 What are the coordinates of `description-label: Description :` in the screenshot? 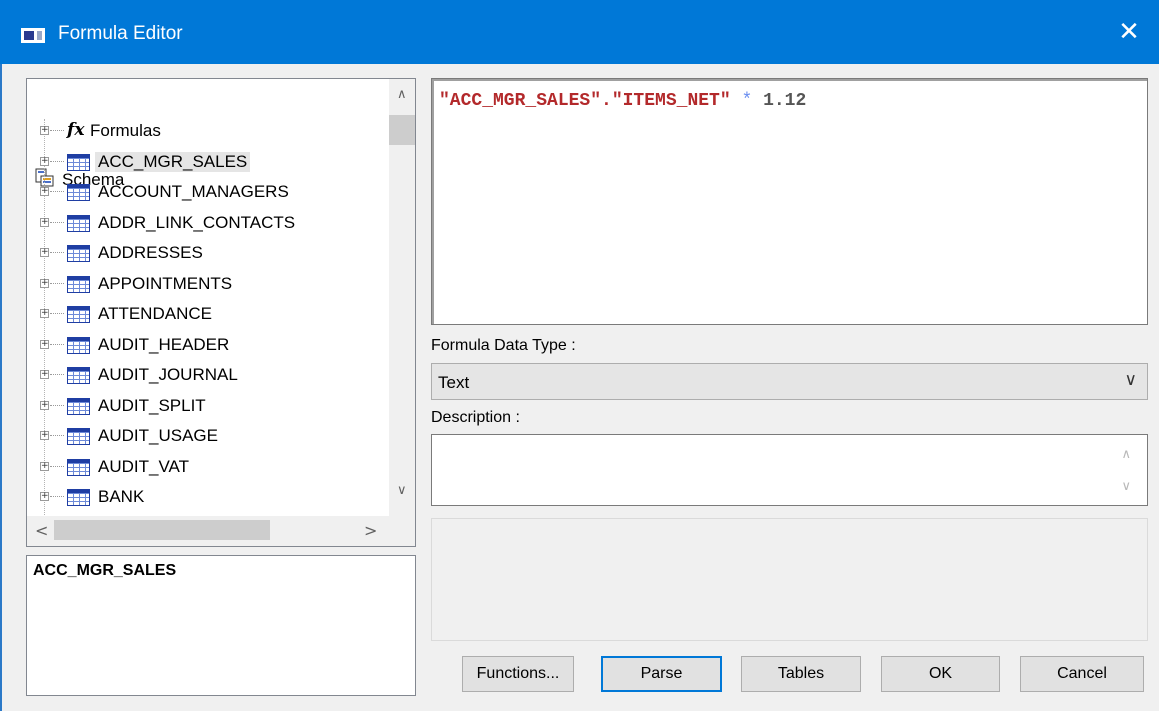 It's located at (475, 417).